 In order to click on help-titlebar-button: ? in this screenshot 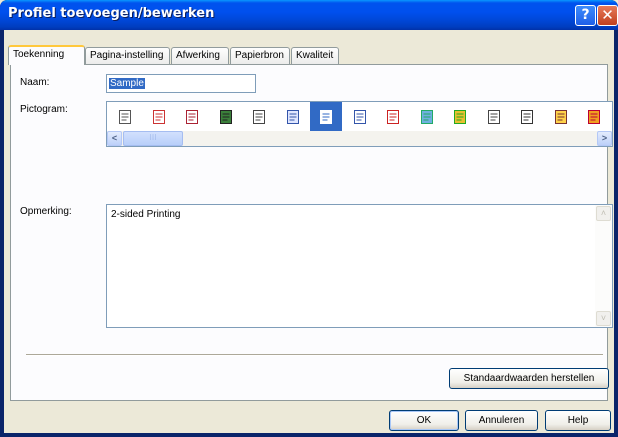, I will do `click(585, 15)`.